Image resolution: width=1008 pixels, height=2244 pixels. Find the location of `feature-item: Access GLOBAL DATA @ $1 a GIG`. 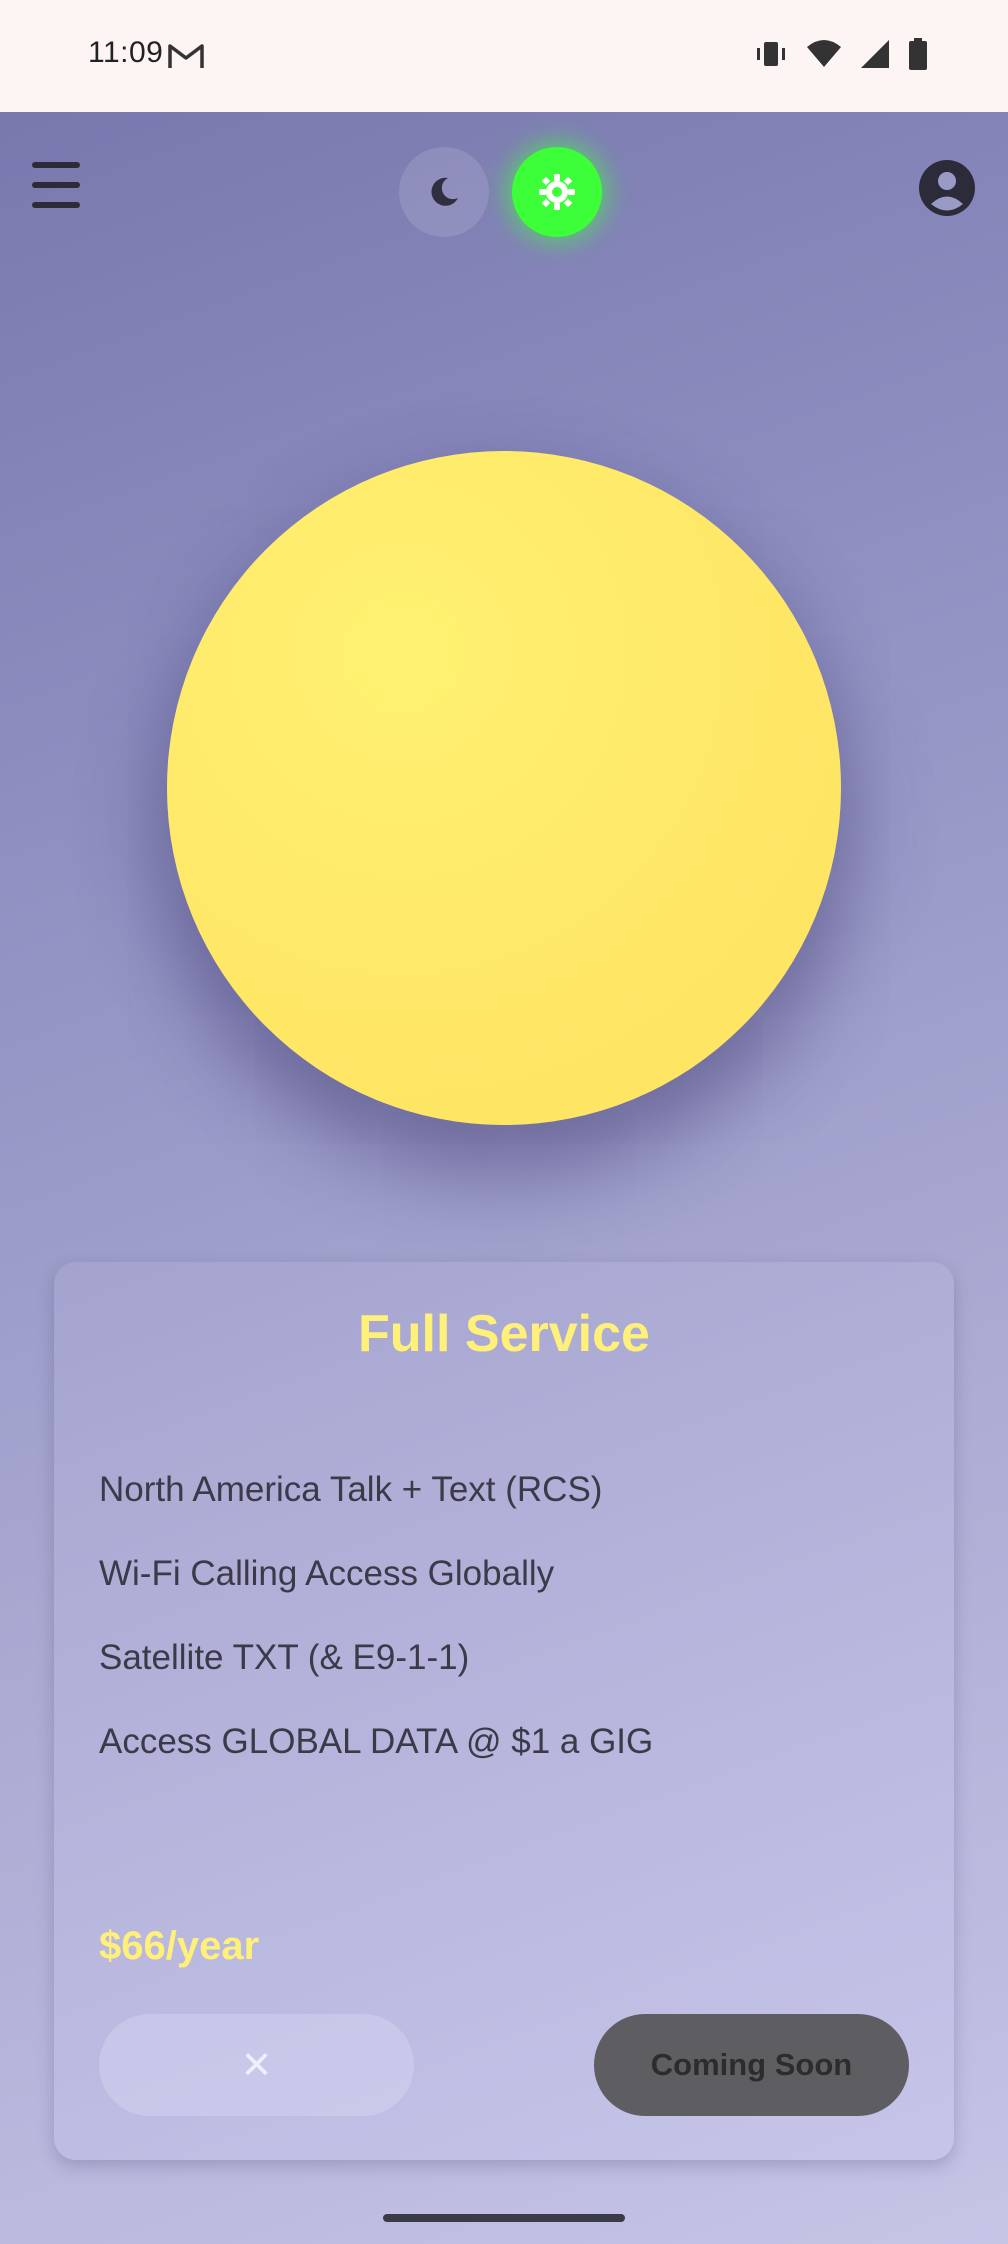

feature-item: Access GLOBAL DATA @ $1 a GIG is located at coordinates (376, 1741).